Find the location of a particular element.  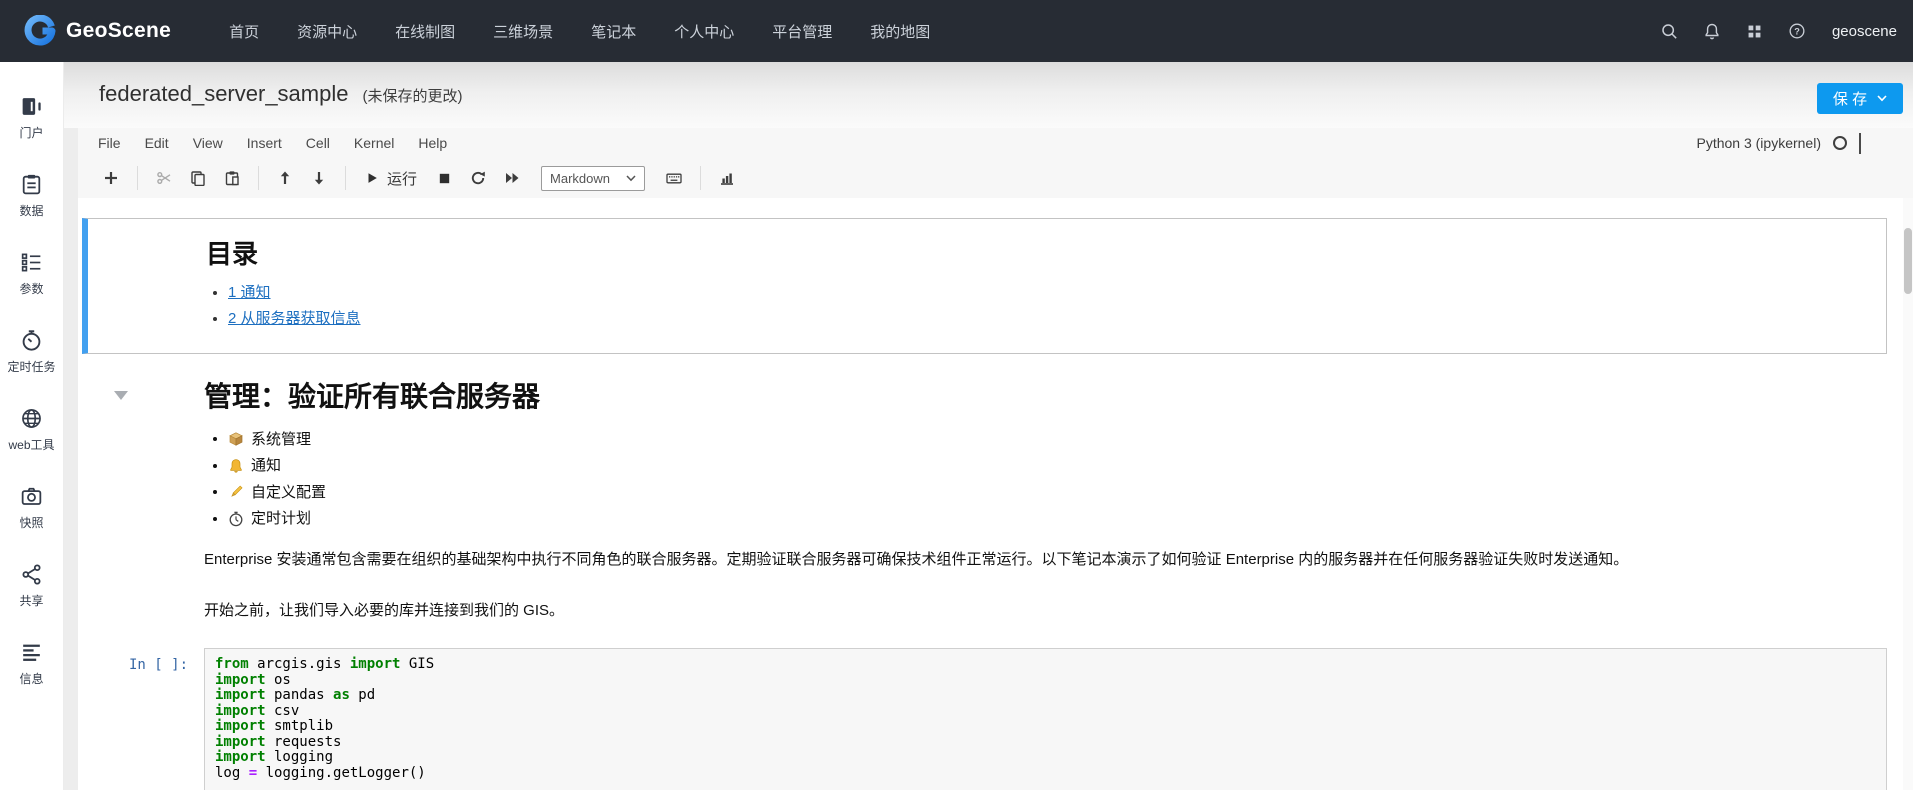

sidebar-item-snapshot: 快照 is located at coordinates (31, 507).